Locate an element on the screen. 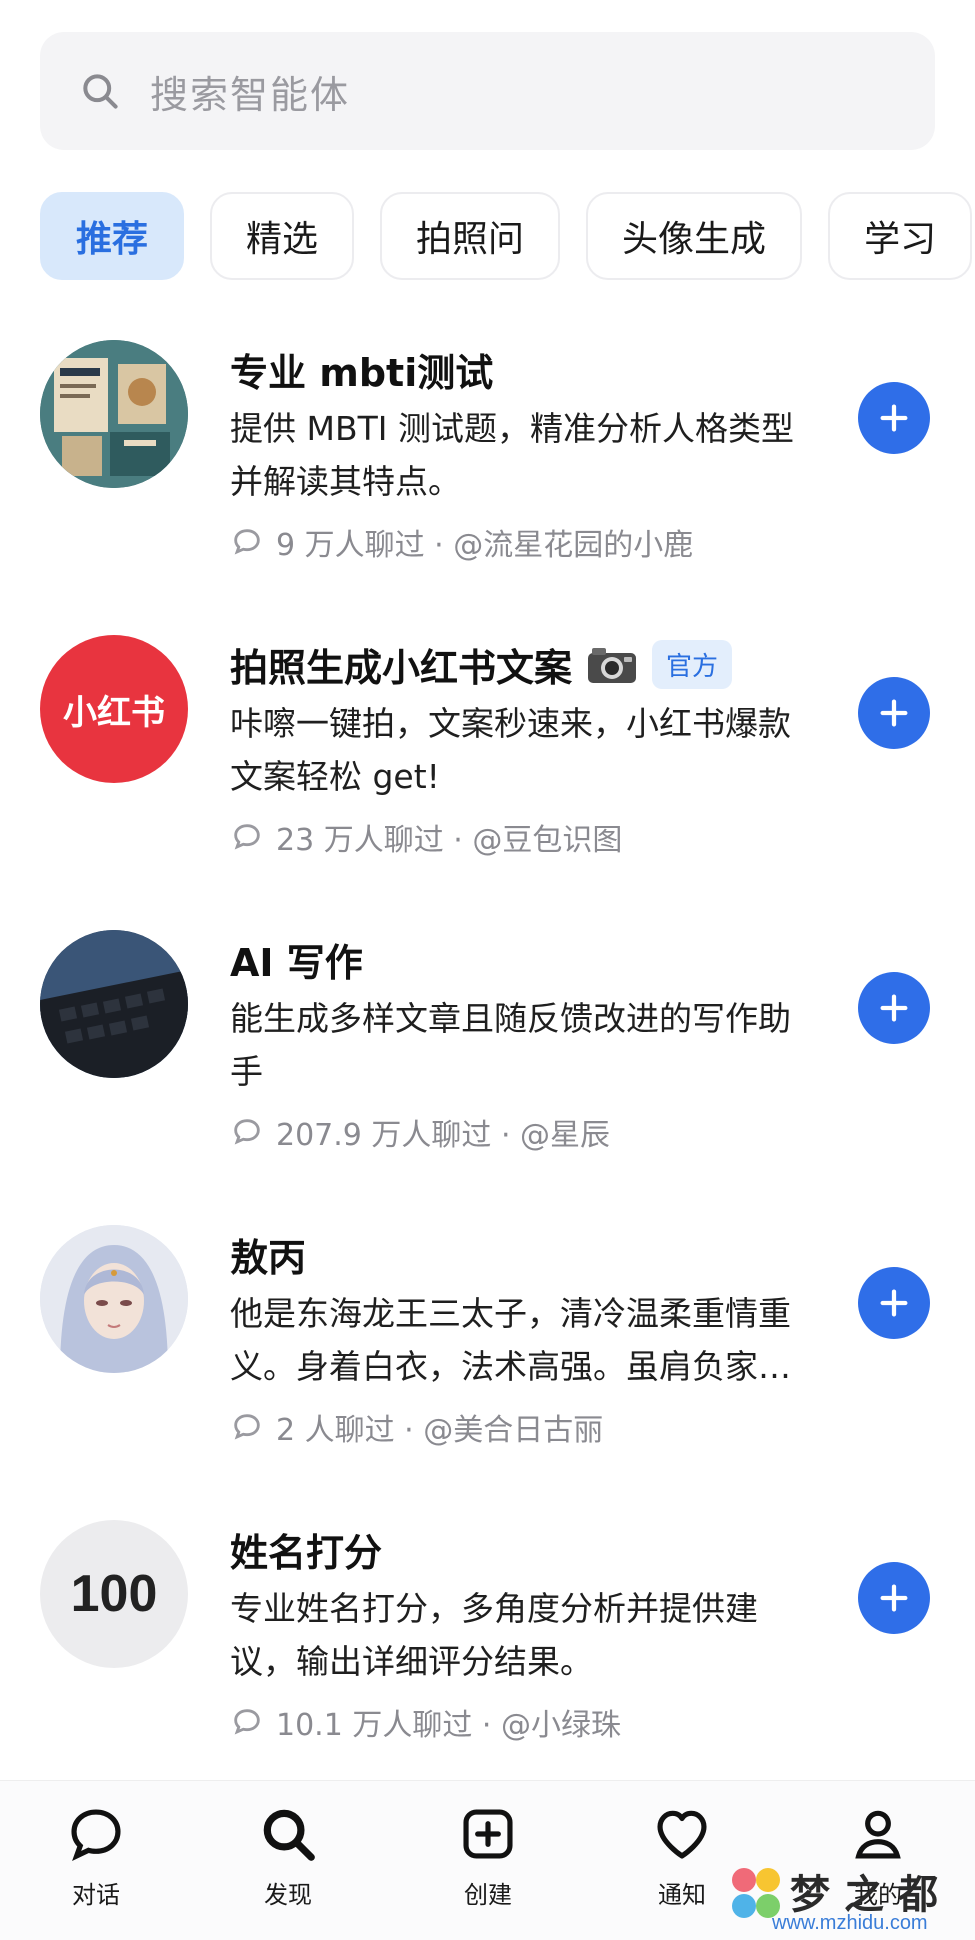 The height and width of the screenshot is (1940, 975). agent-meta: 2 人聊过 · @美合日古丽 is located at coordinates (416, 1427).